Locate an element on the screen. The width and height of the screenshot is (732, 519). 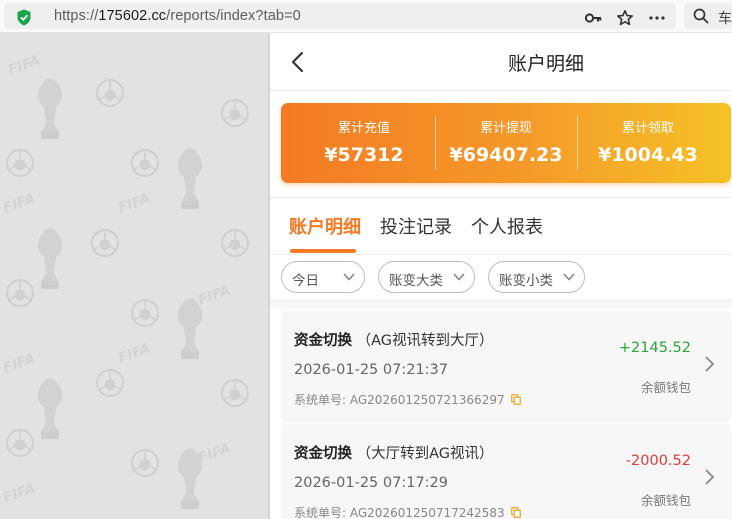
record-datetime: 2026-01-25 07:17:29 is located at coordinates (371, 483).